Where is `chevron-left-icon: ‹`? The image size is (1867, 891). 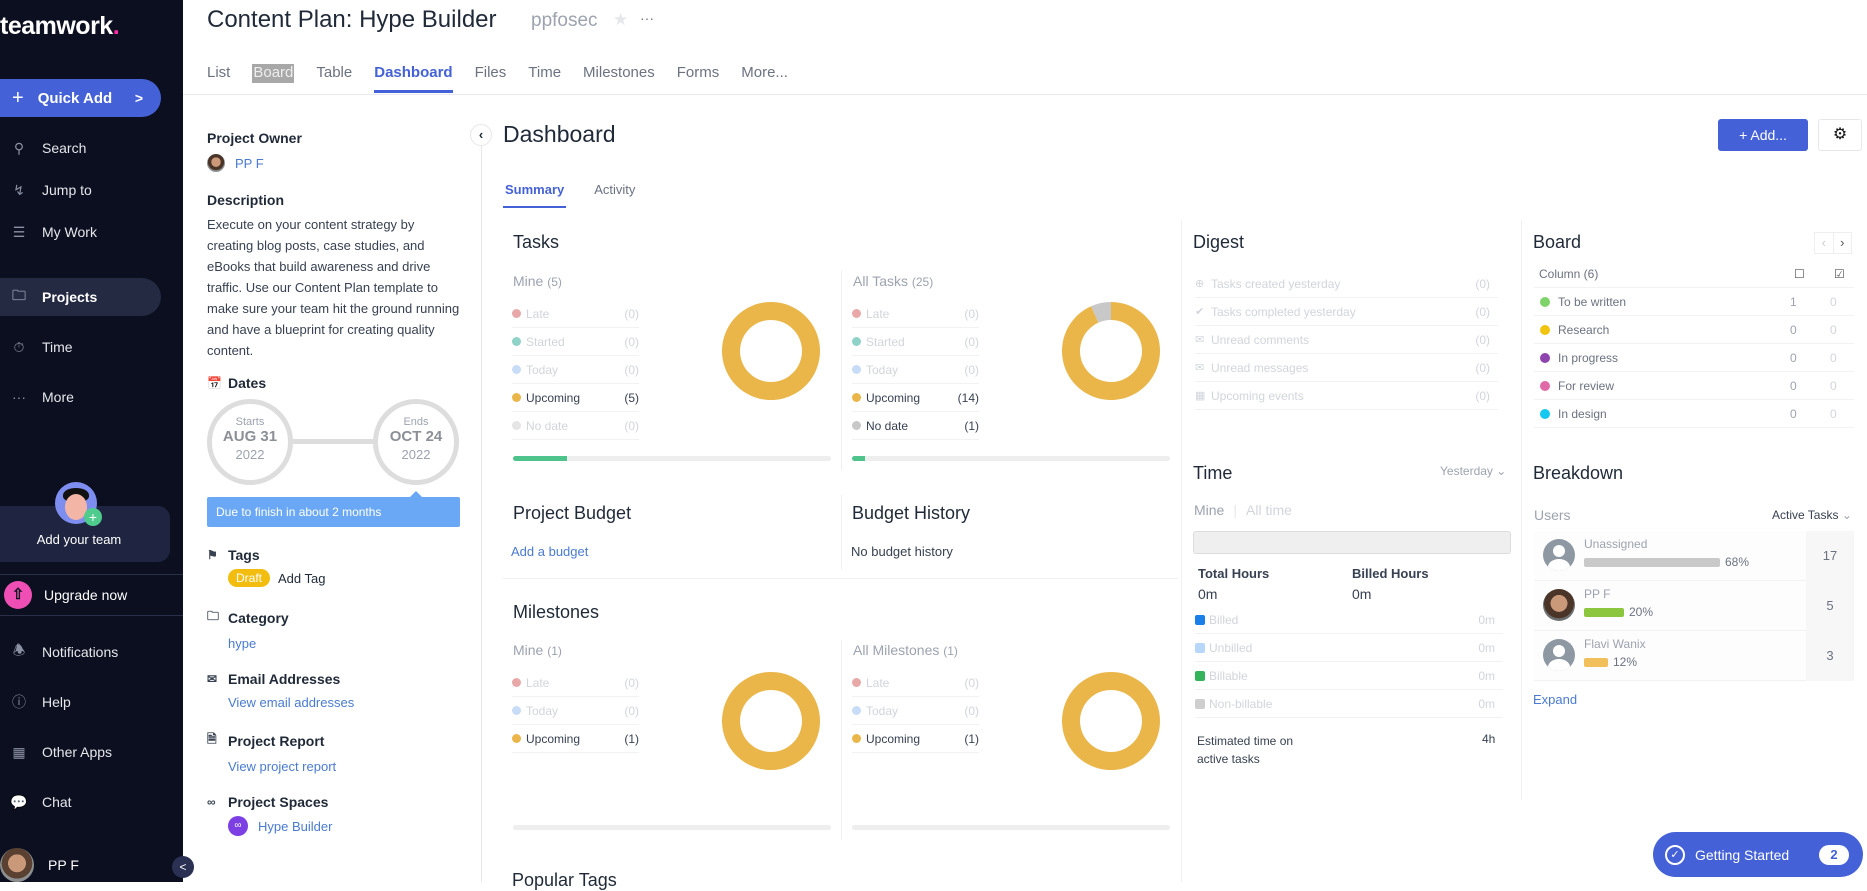 chevron-left-icon: ‹ is located at coordinates (1824, 243).